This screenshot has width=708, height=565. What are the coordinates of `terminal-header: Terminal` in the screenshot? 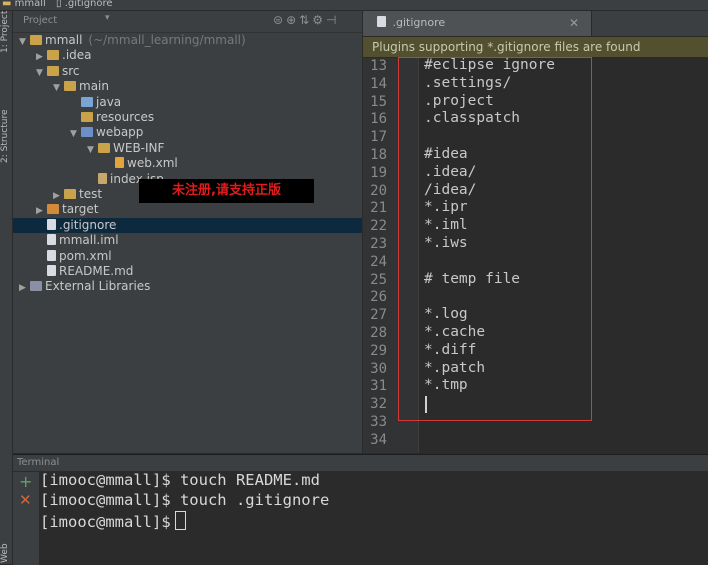 It's located at (360, 463).